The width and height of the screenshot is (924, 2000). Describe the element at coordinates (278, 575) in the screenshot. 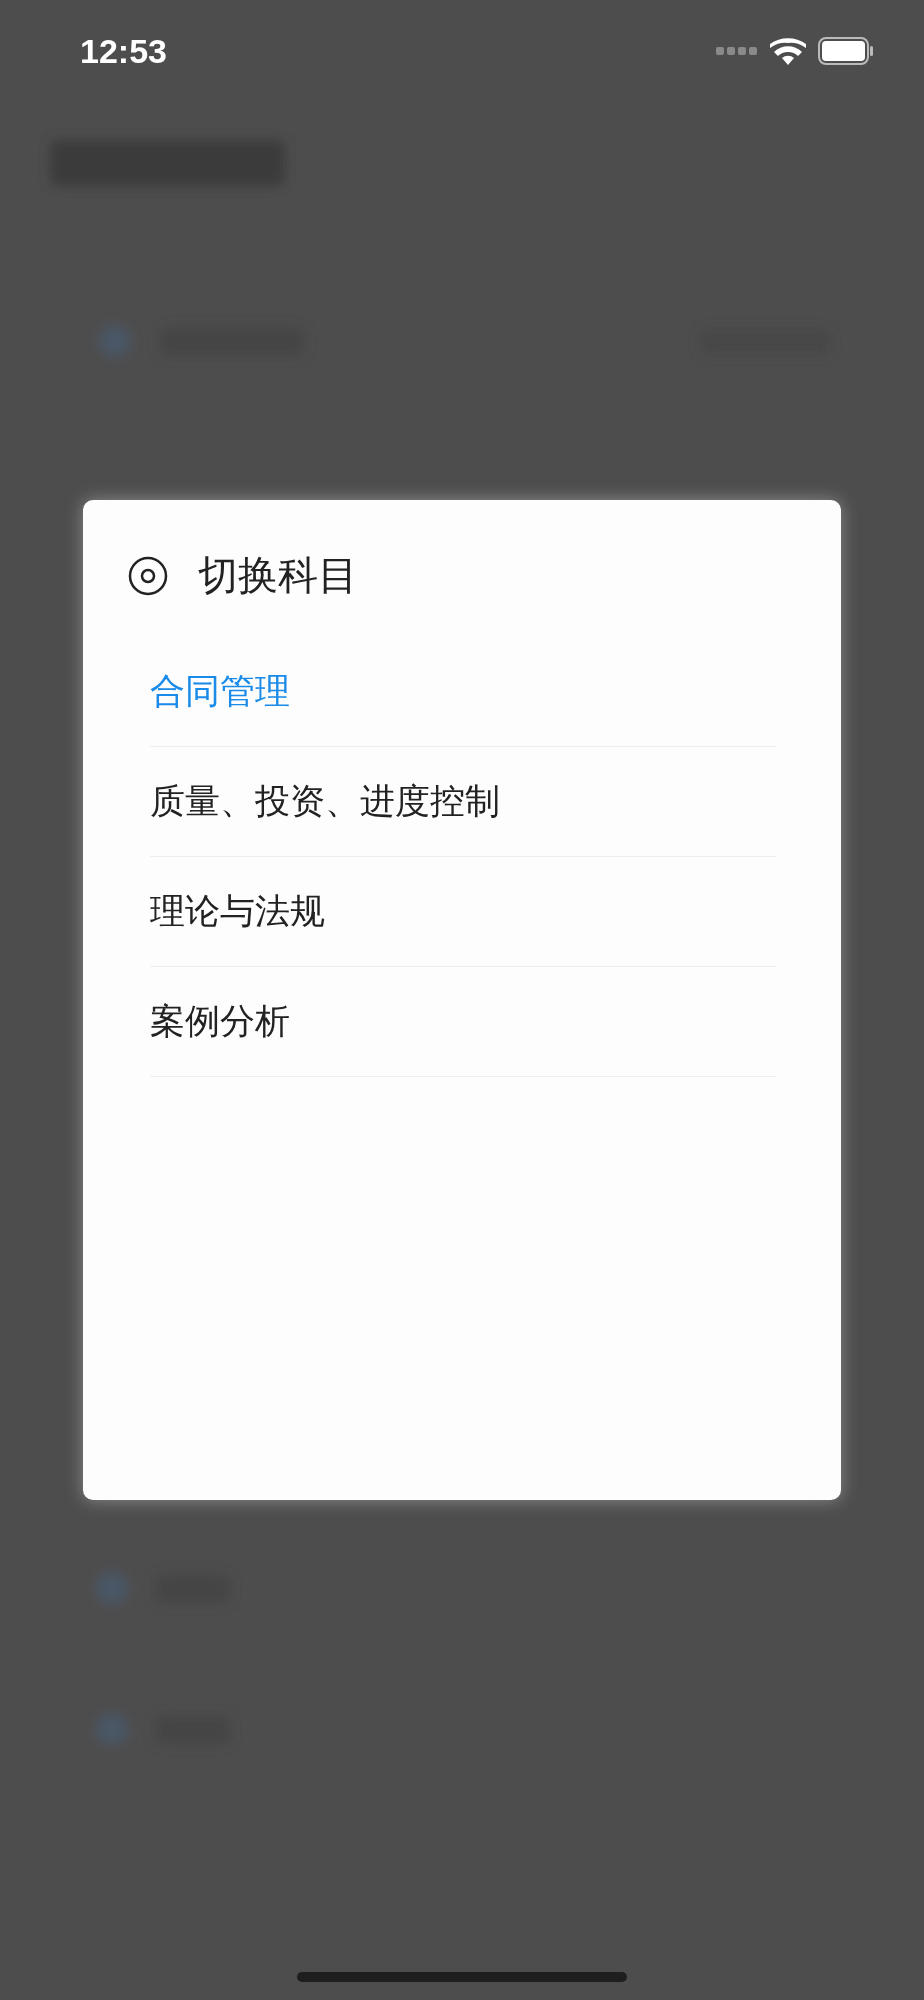

I see `dialog-title: 切换科目` at that location.